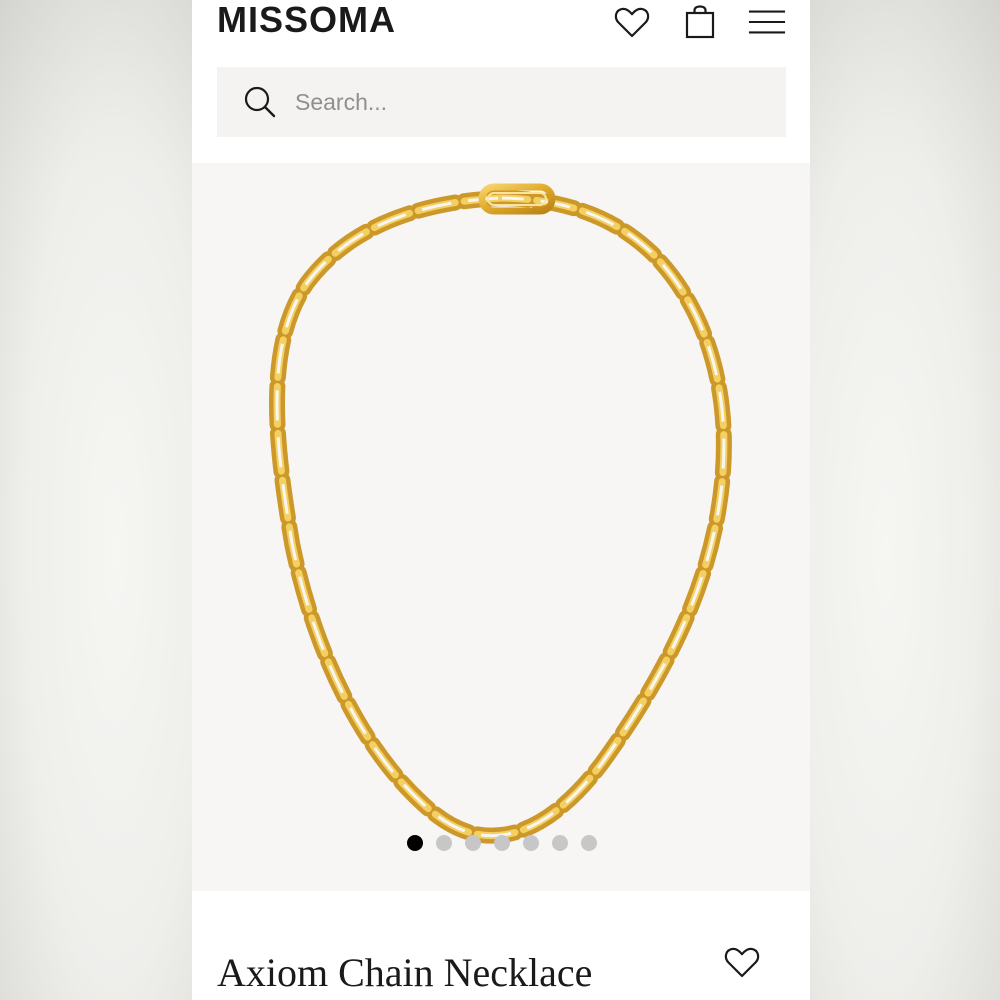 This screenshot has width=1000, height=1000. I want to click on search-icon, so click(260, 102).